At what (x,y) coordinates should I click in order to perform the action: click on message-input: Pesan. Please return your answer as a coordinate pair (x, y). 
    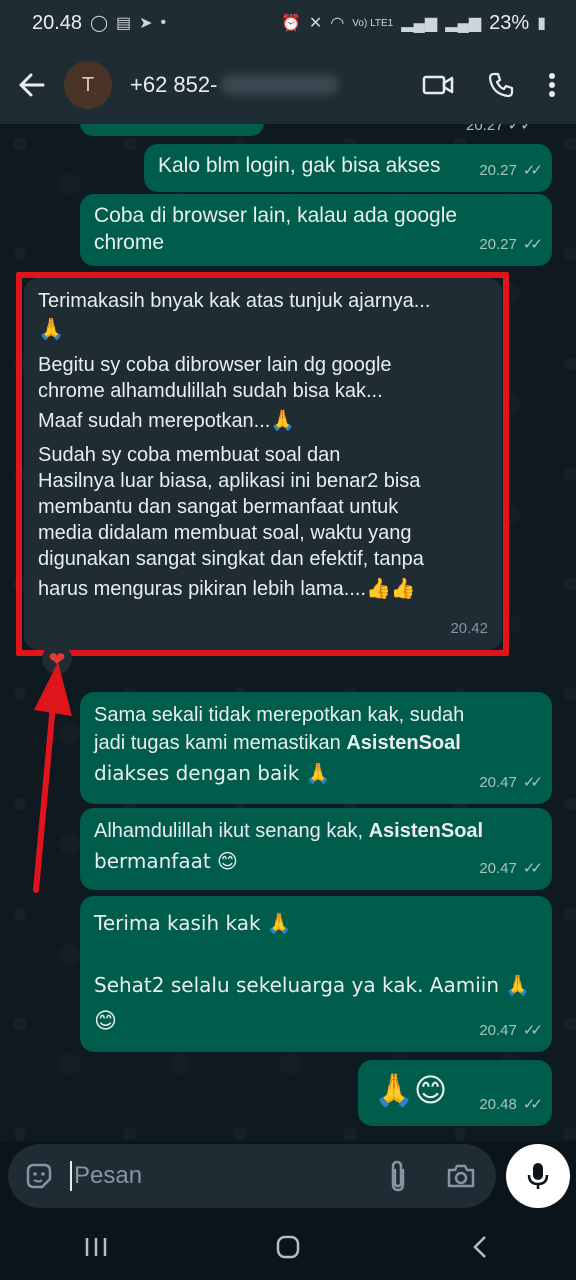
    Looking at the image, I should click on (252, 1176).